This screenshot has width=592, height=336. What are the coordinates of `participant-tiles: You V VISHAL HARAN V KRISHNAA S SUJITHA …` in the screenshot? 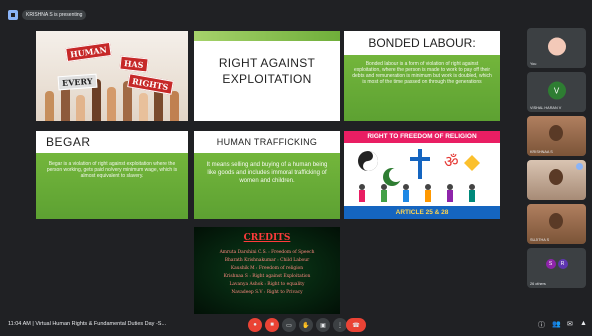 It's located at (556, 160).